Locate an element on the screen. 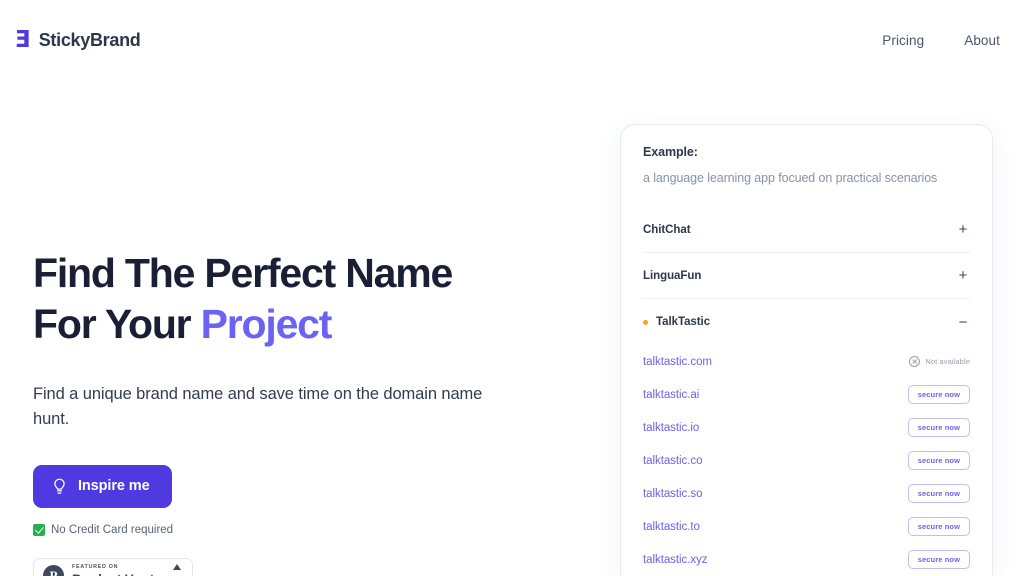  hero-title-accent: Project is located at coordinates (266, 323).